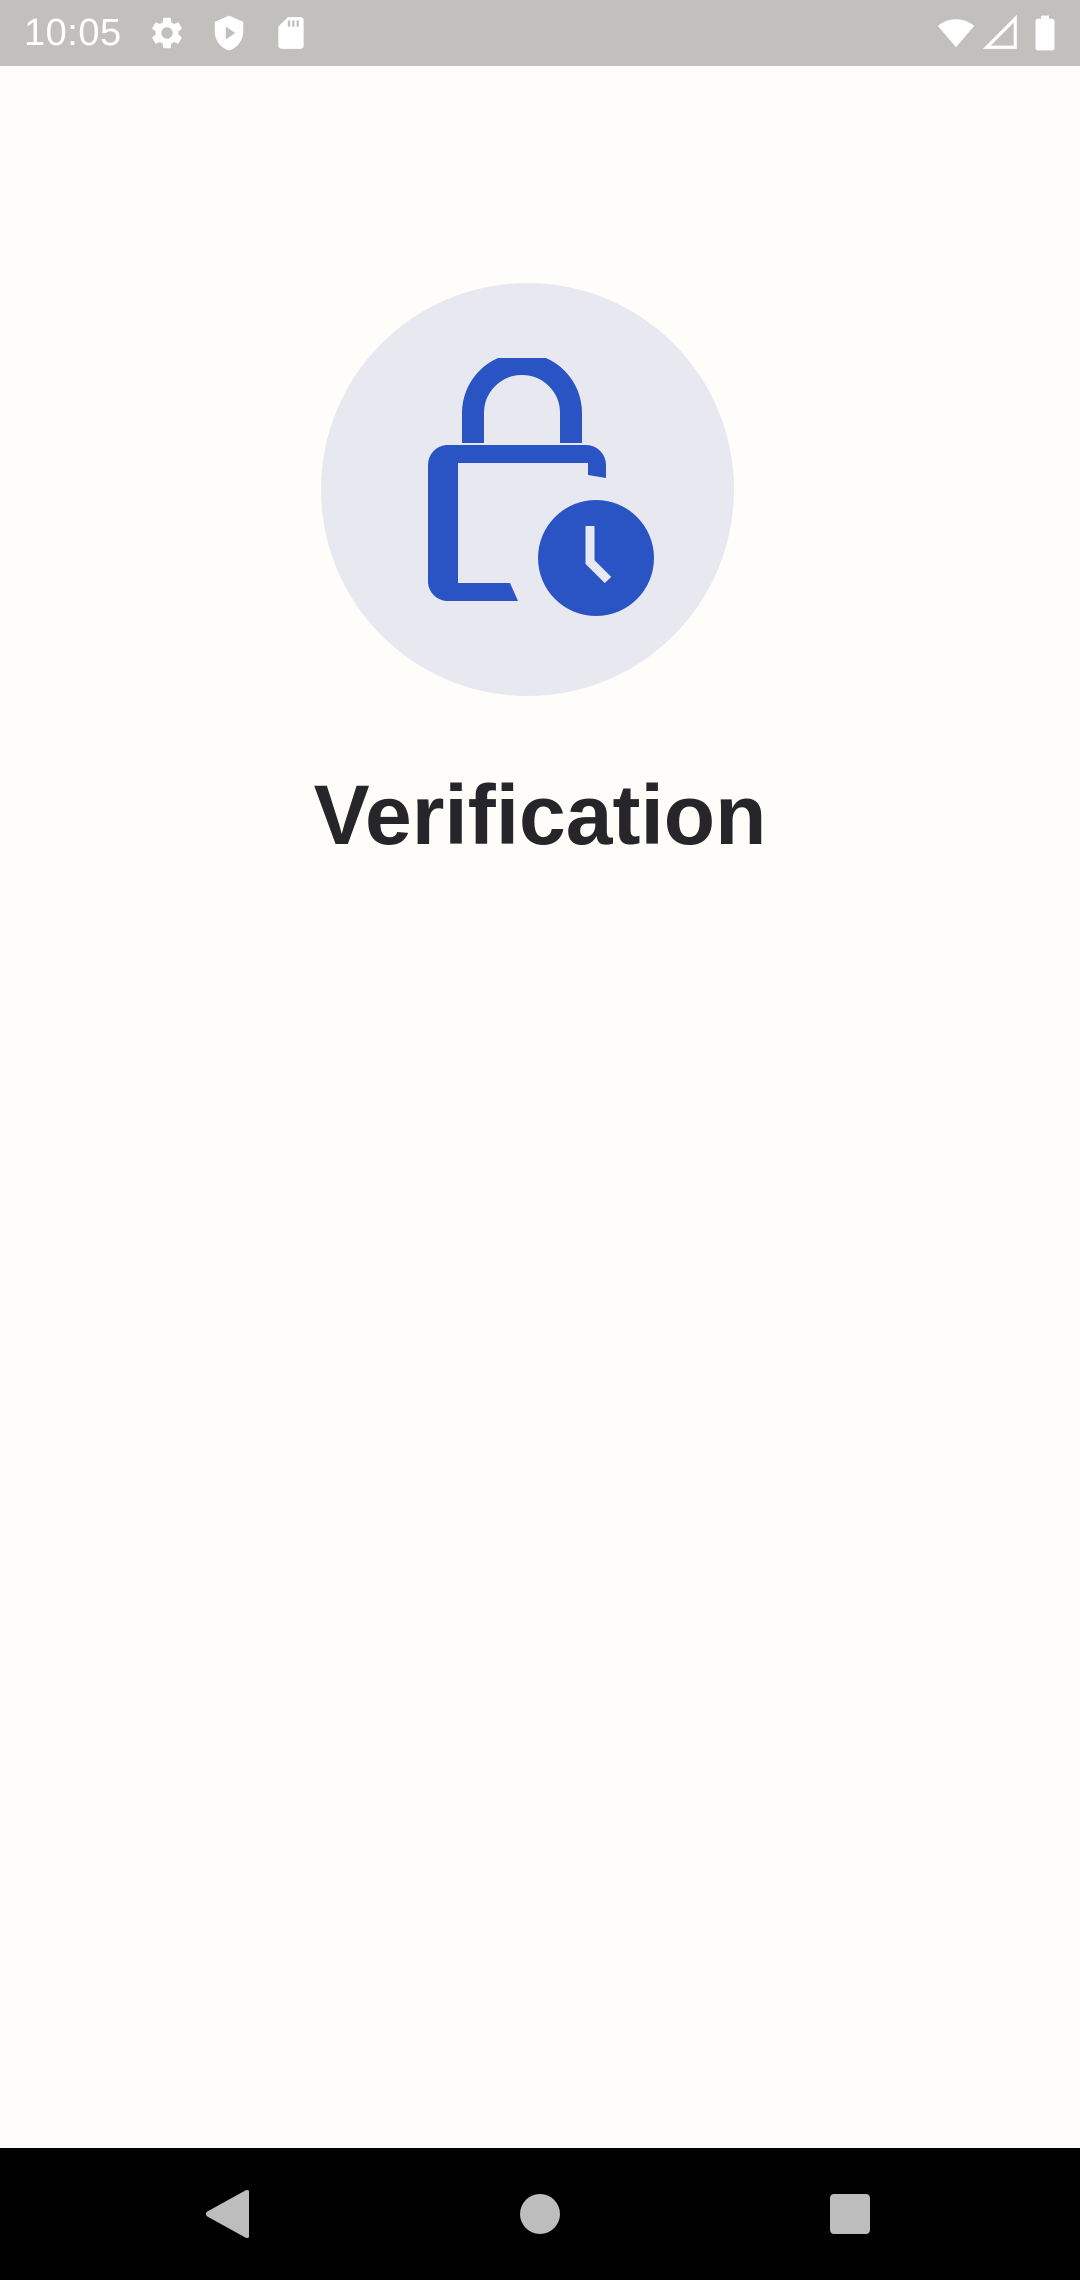 The image size is (1080, 2280). What do you see at coordinates (167, 33) in the screenshot?
I see `gear-icon` at bounding box center [167, 33].